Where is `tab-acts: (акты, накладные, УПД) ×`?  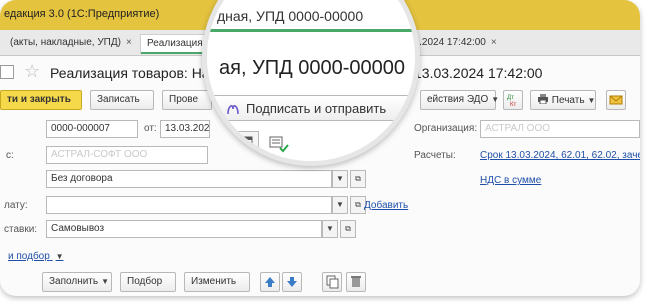 tab-acts: (акты, накладные, УПД) × is located at coordinates (71, 44).